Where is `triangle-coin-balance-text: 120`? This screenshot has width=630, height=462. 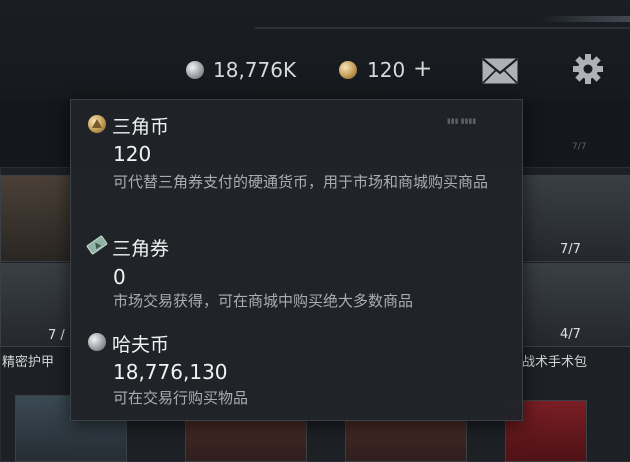 triangle-coin-balance-text: 120 is located at coordinates (386, 70).